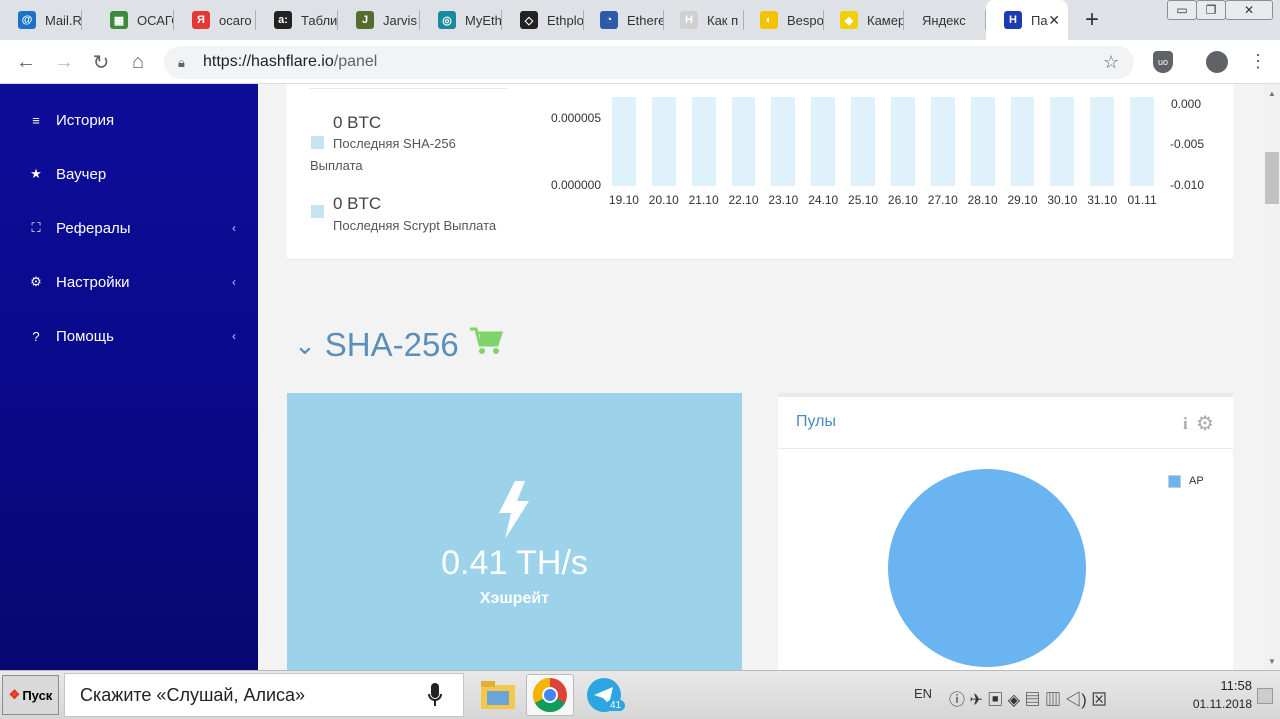 The image size is (1280, 719). What do you see at coordinates (391, 344) in the screenshot?
I see `sha256-title: SHA-256` at bounding box center [391, 344].